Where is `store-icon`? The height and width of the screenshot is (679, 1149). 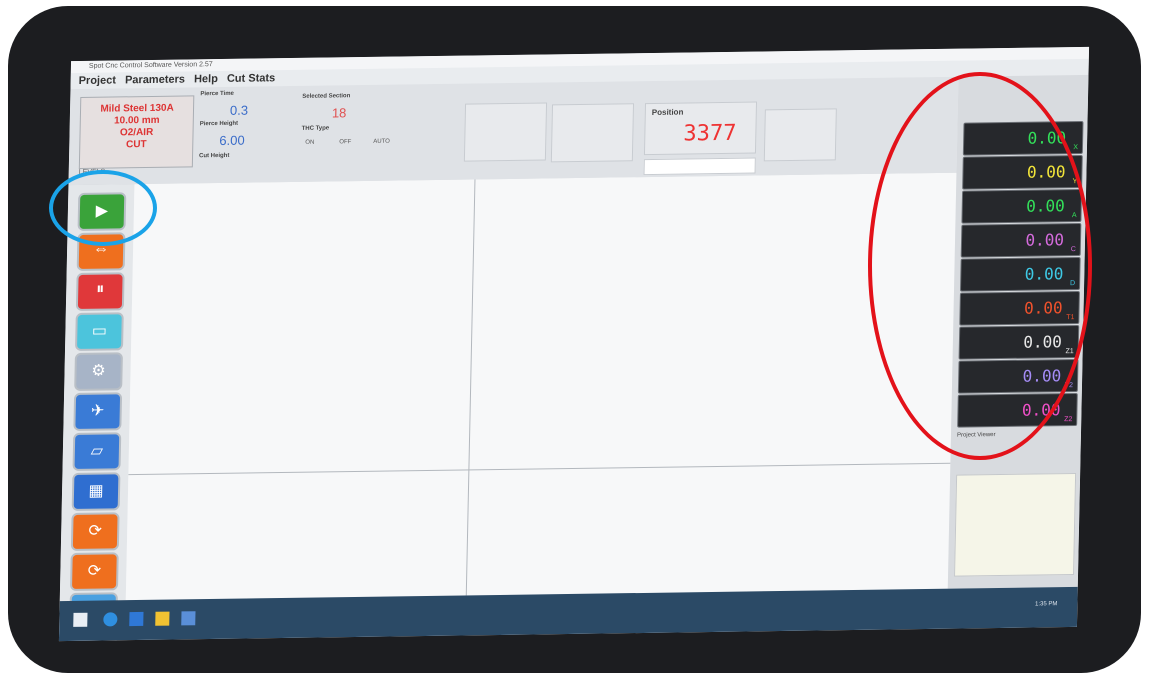
store-icon is located at coordinates (136, 619).